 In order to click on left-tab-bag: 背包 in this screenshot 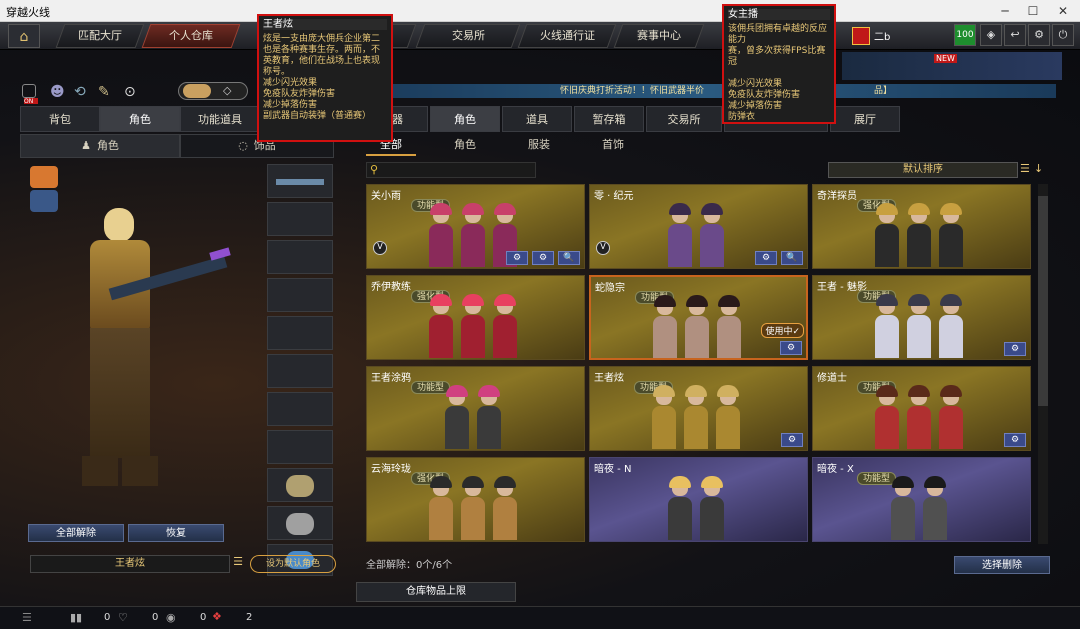, I will do `click(60, 119)`.